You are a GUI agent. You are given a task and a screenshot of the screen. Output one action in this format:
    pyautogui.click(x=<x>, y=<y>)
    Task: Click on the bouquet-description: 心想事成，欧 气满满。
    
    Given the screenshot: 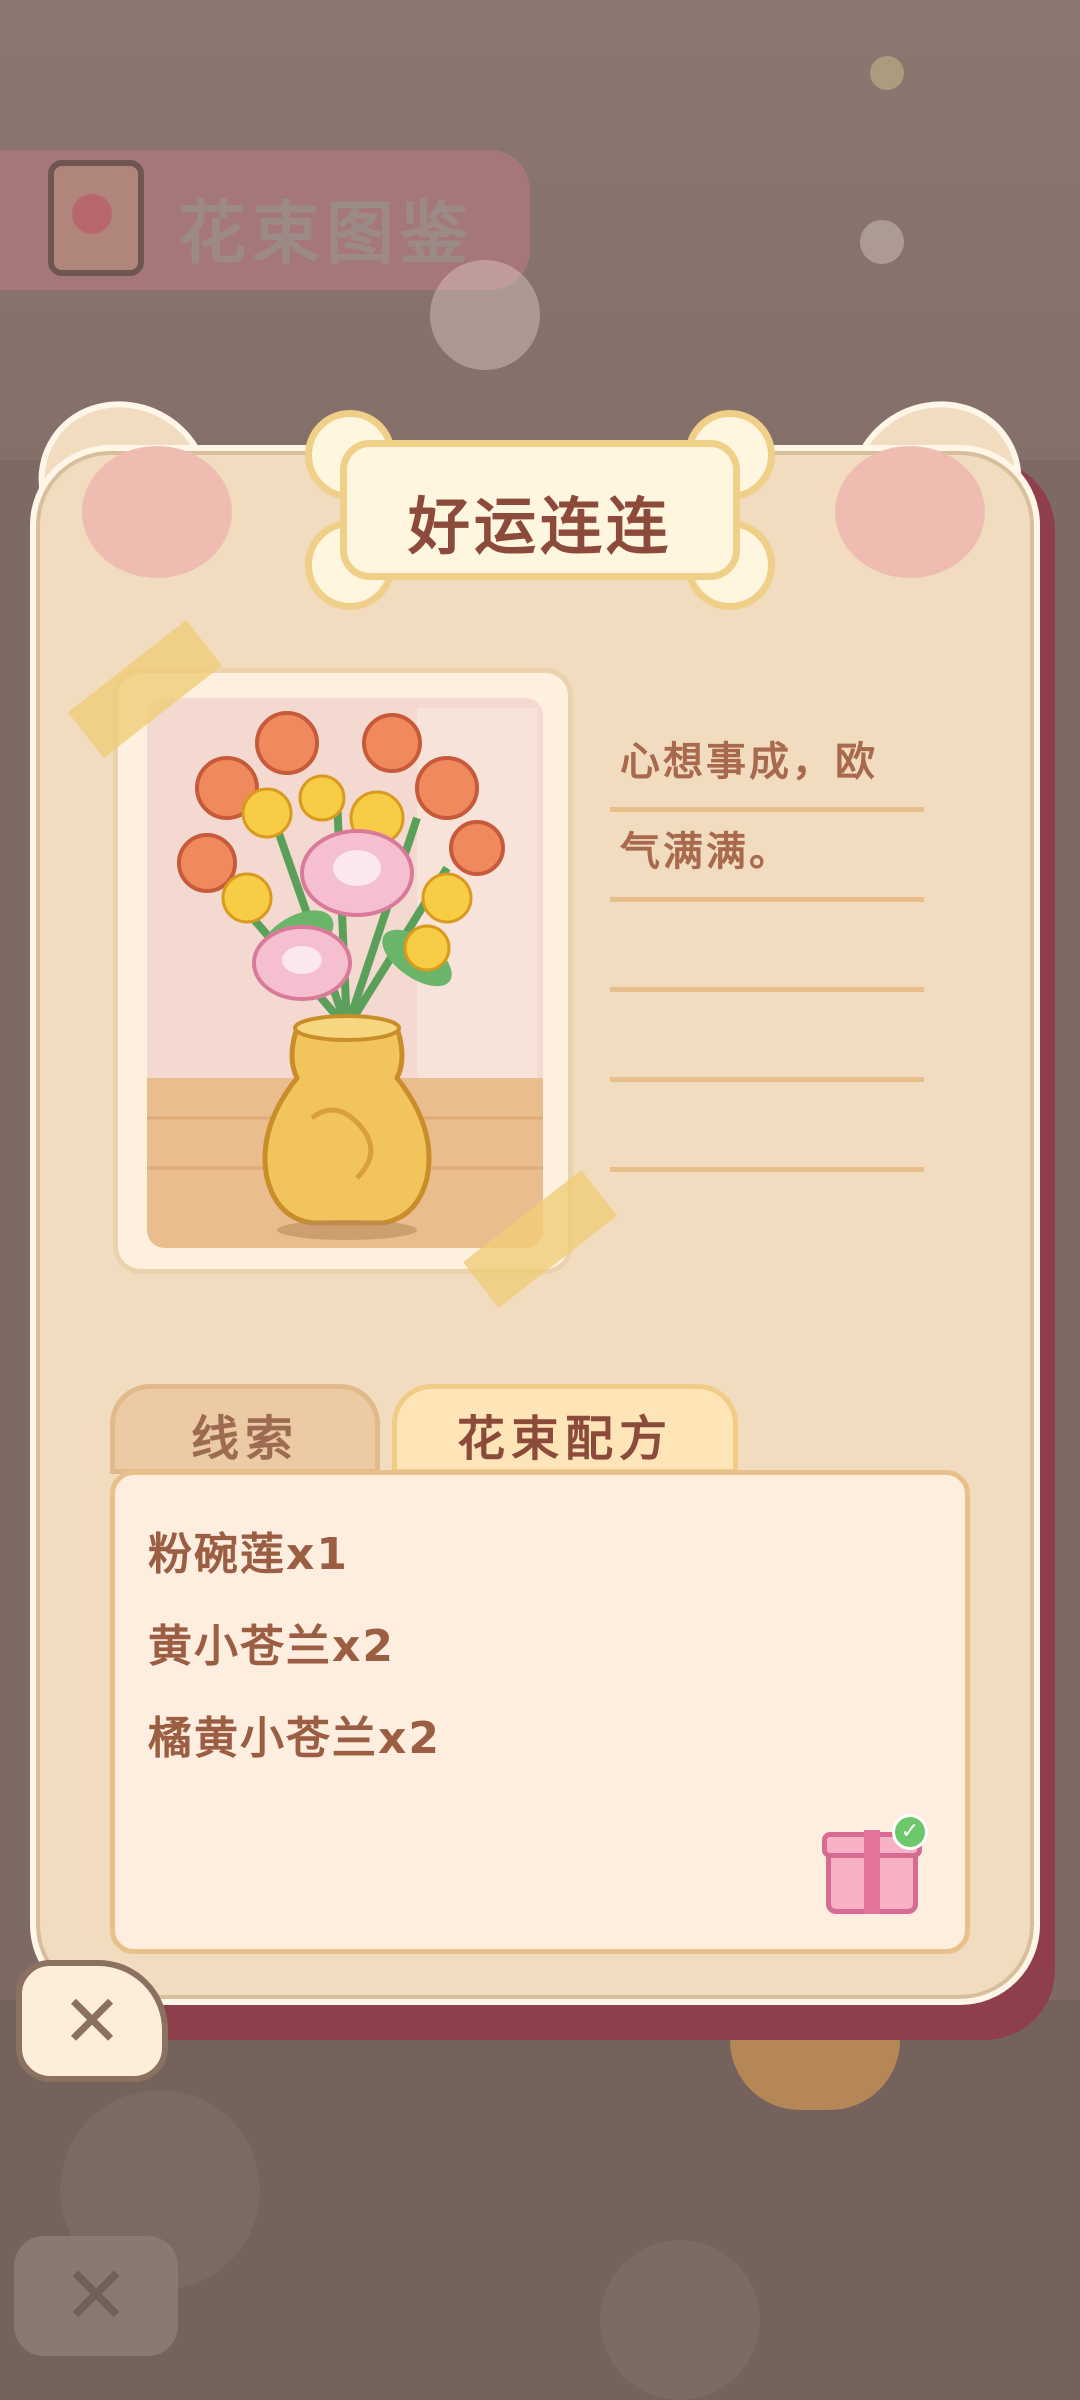 What is the action you would take?
    pyautogui.click(x=767, y=947)
    